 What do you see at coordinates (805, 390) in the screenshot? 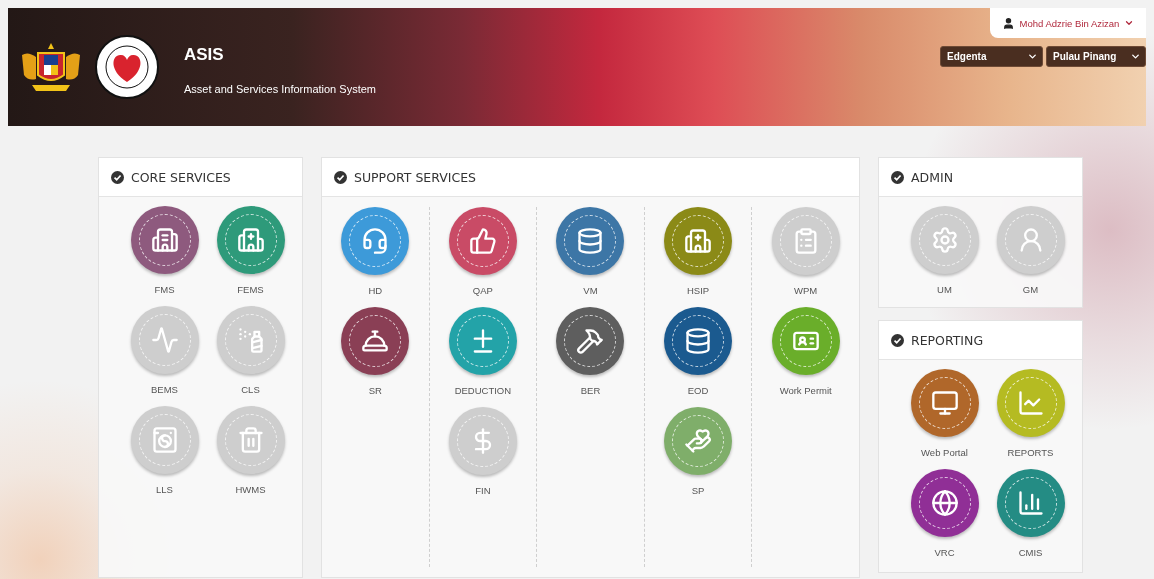
I see `module-label: Work Permit` at bounding box center [805, 390].